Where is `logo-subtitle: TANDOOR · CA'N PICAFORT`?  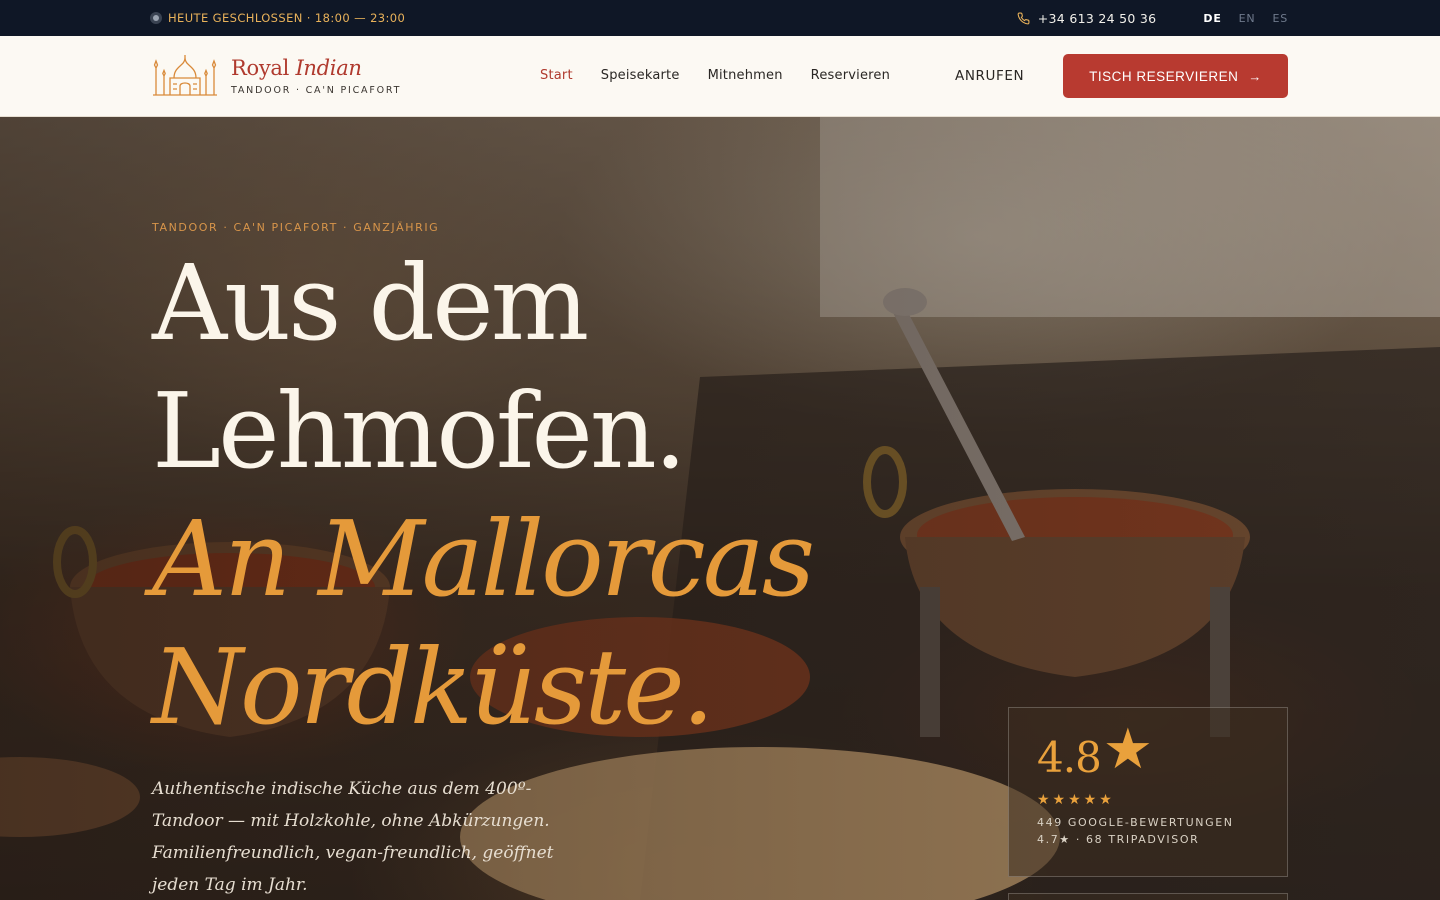
logo-subtitle: TANDOOR · CA'N PICAFORT is located at coordinates (316, 90).